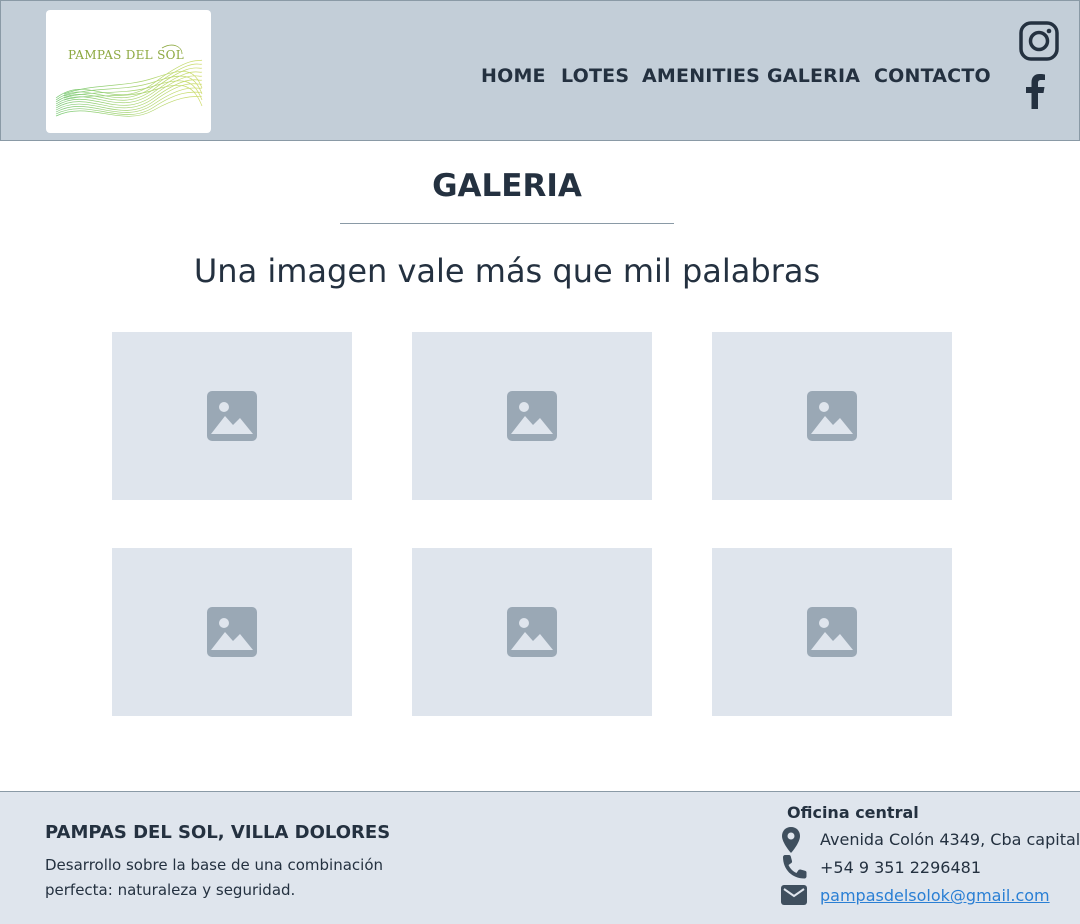 This screenshot has width=1080, height=924. What do you see at coordinates (1036, 91) in the screenshot?
I see `facebook-icon` at bounding box center [1036, 91].